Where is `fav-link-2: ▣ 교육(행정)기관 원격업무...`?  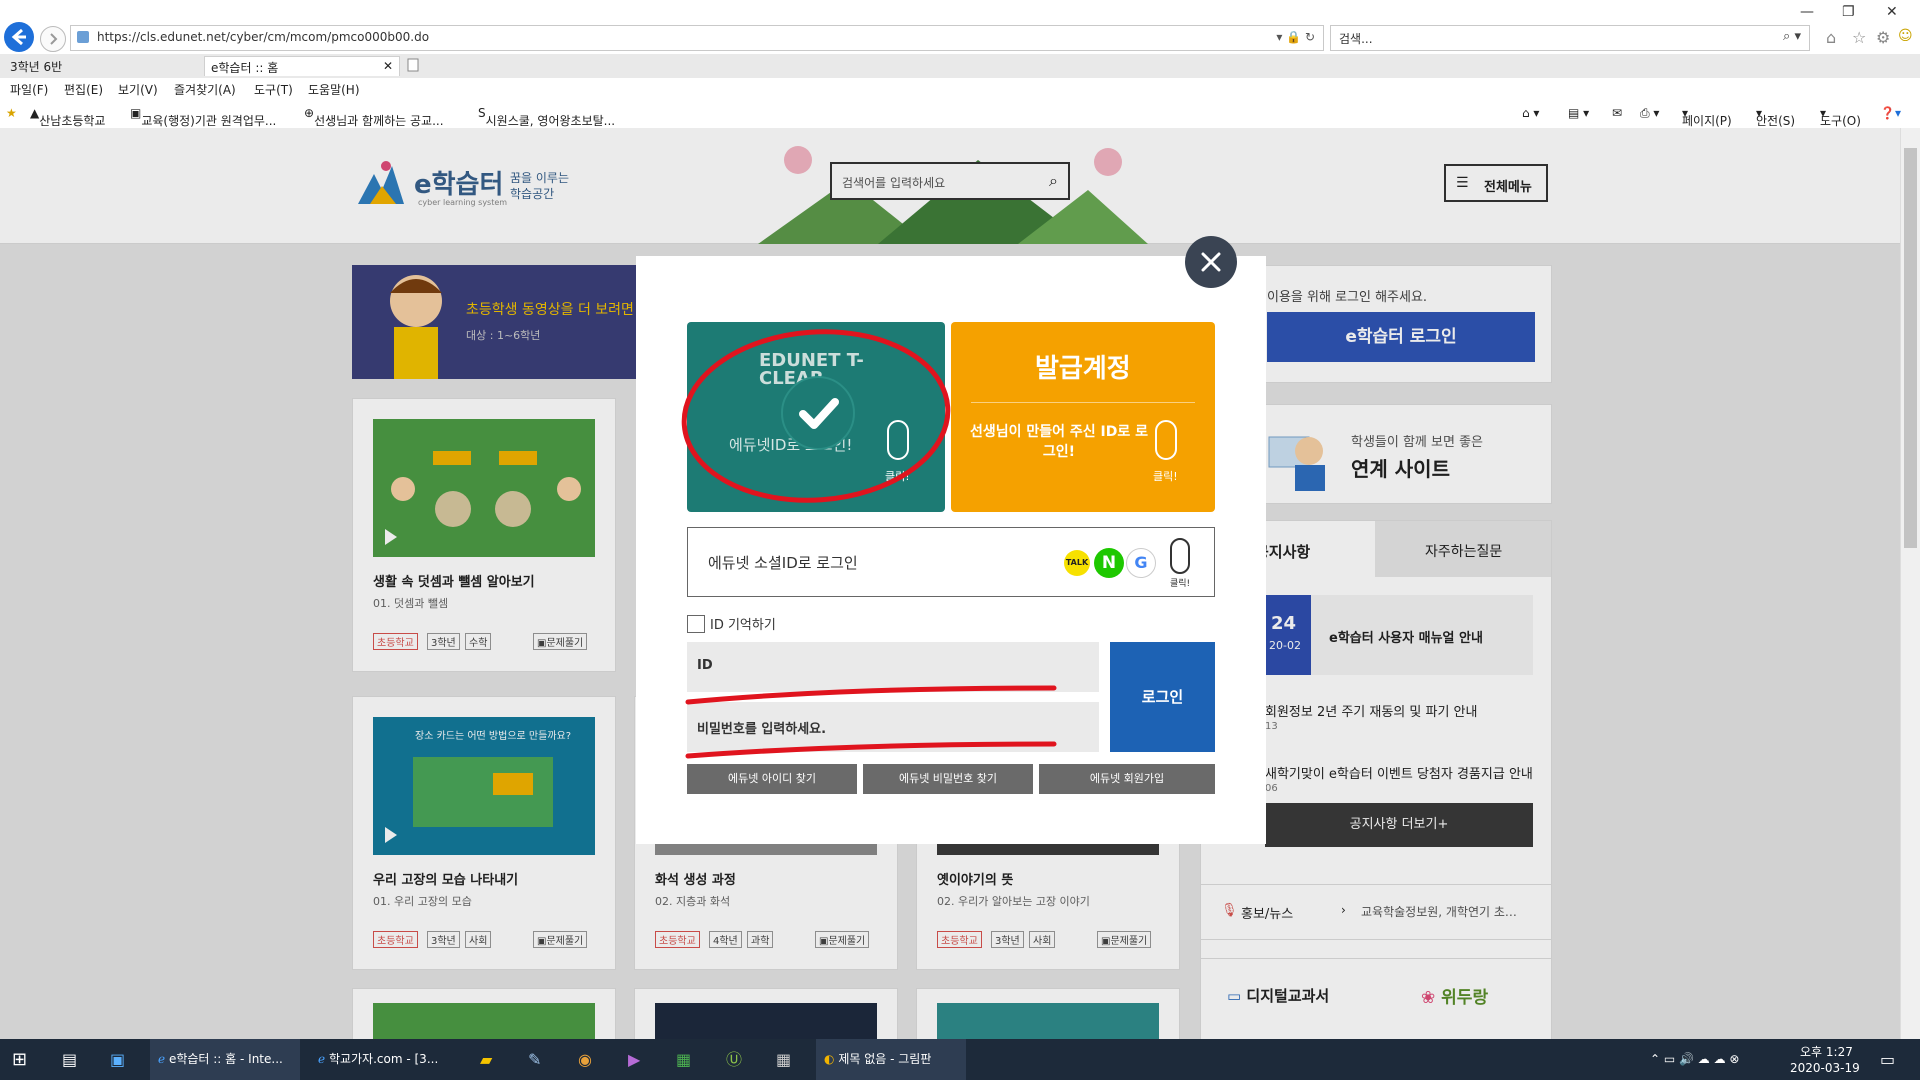
fav-link-2: ▣ 교육(행정)기관 원격업무... is located at coordinates (203, 117).